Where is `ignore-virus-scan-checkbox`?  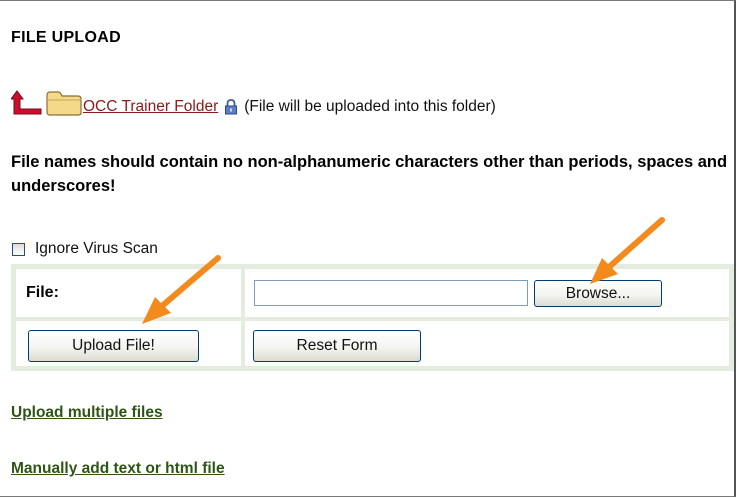 ignore-virus-scan-checkbox is located at coordinates (18, 249).